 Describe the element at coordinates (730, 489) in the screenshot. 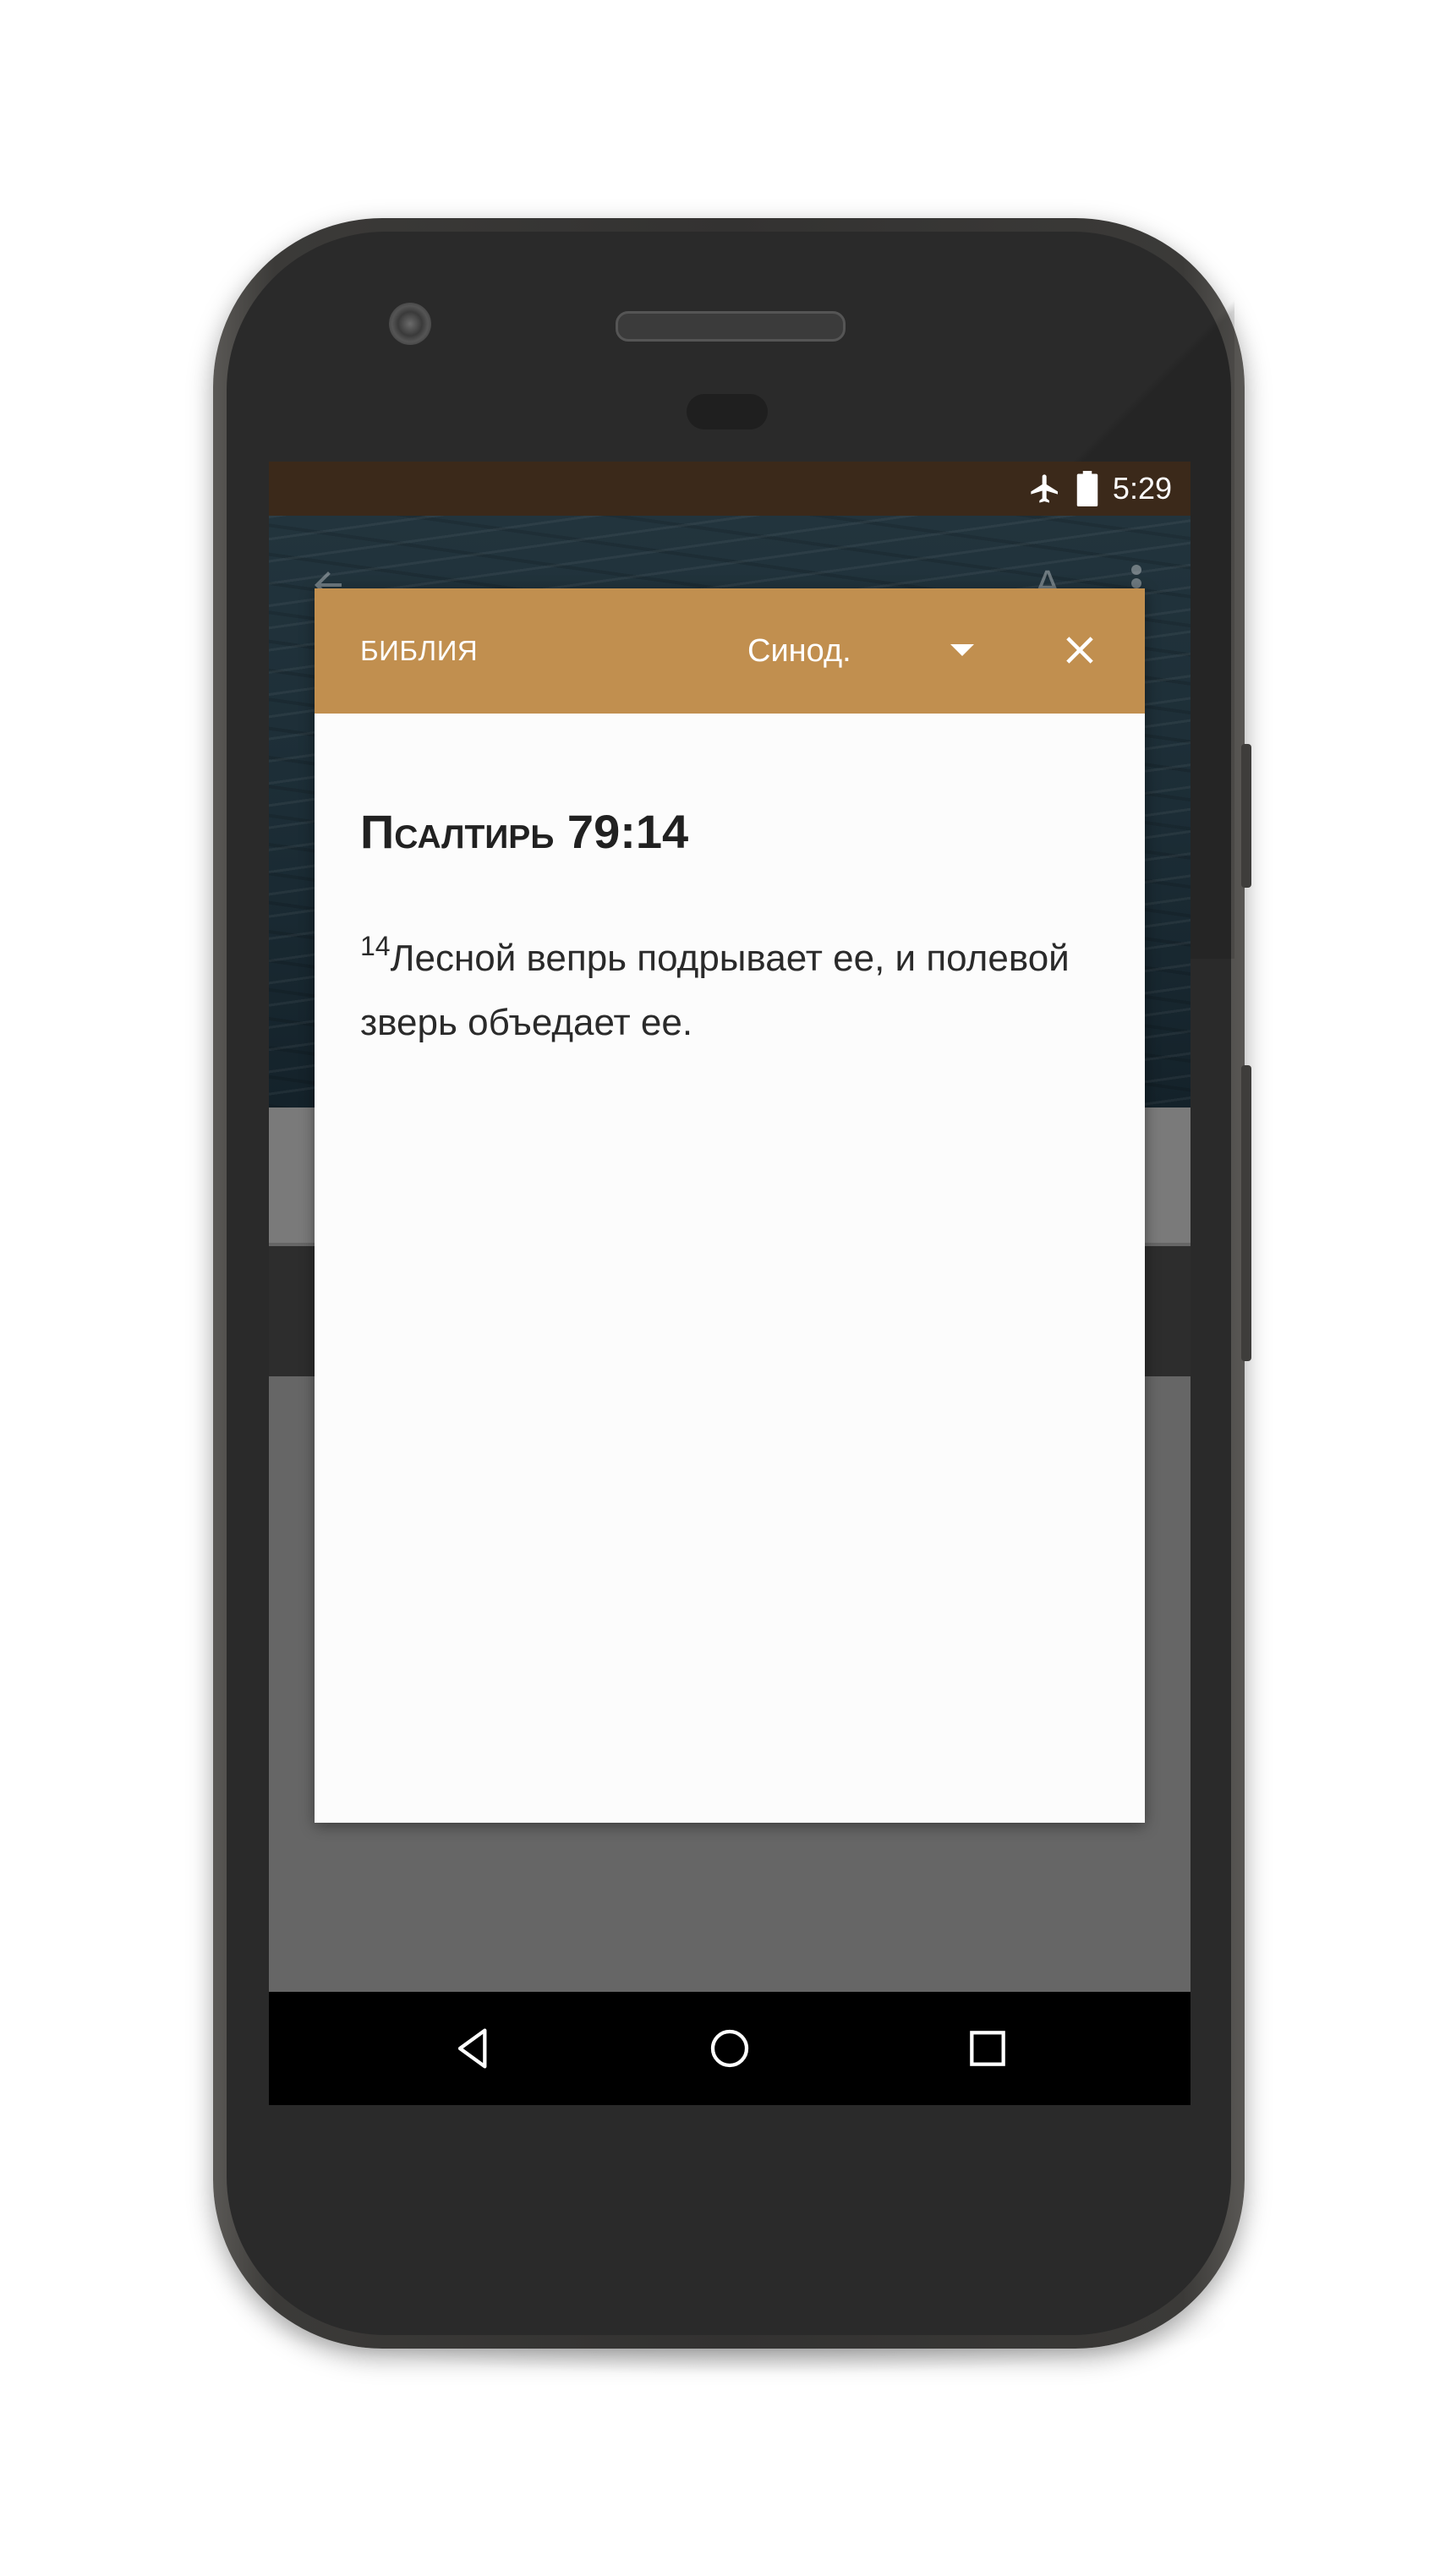

I see `status-bar: 5:29` at that location.